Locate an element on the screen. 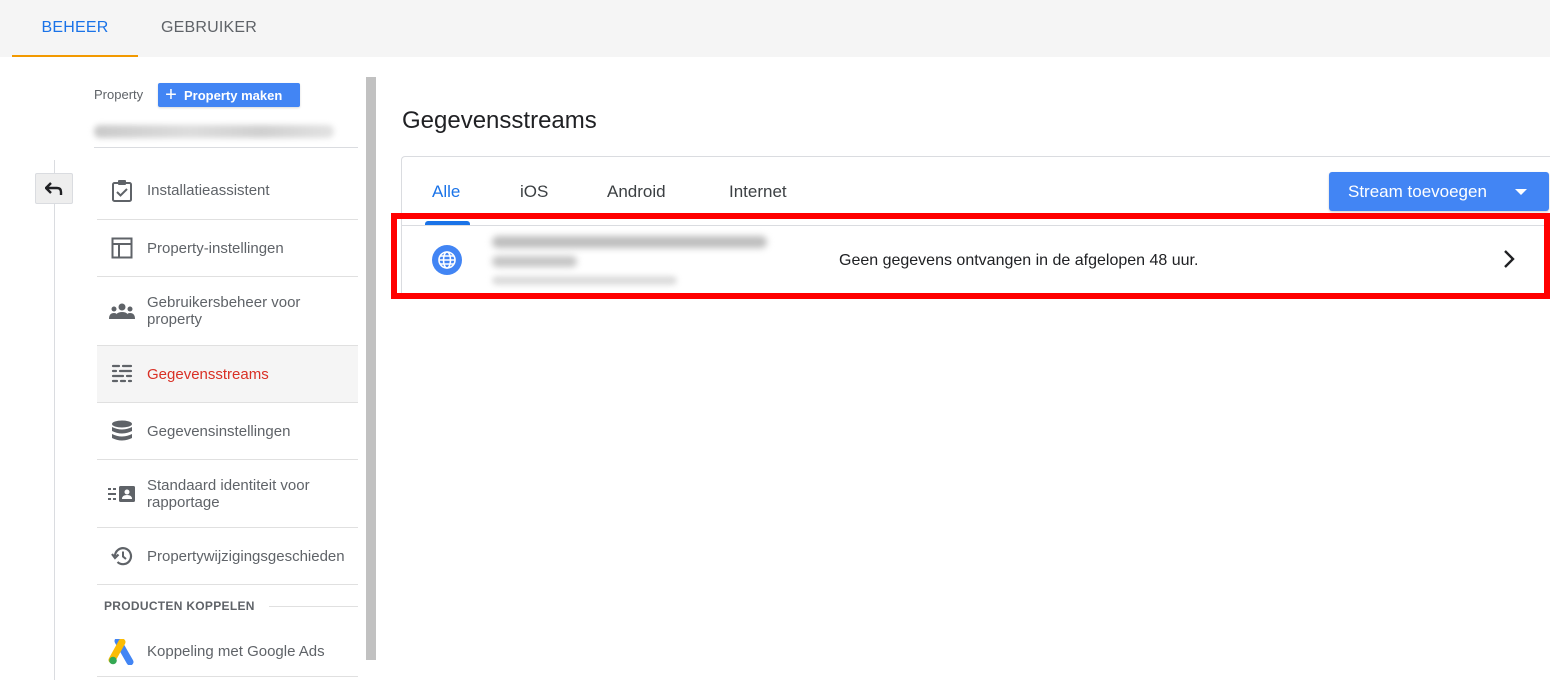 The image size is (1550, 680). add-stream-button: Stream toevoegen is located at coordinates (1439, 191).